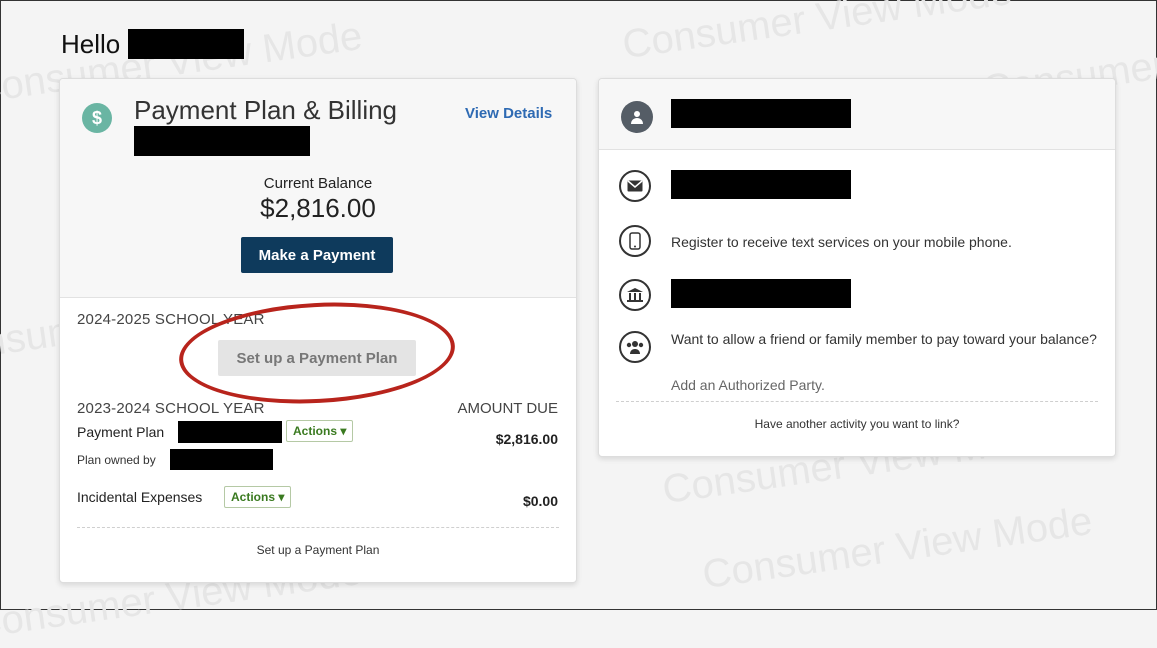  Describe the element at coordinates (637, 117) in the screenshot. I see `person-icon` at that location.